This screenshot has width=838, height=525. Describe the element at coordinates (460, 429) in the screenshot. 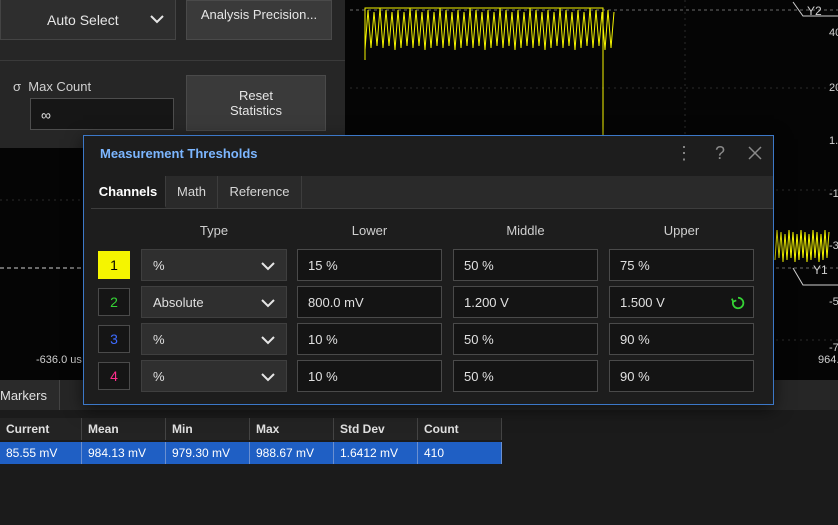

I see `col-count: Count` at that location.